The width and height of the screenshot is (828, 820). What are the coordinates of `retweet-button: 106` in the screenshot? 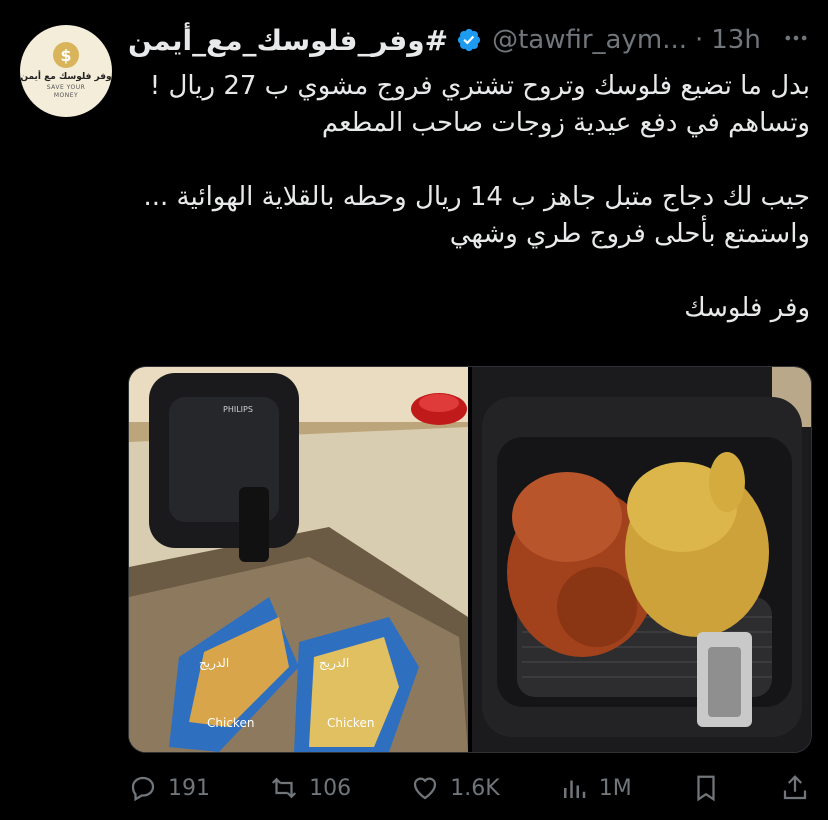 It's located at (310, 788).